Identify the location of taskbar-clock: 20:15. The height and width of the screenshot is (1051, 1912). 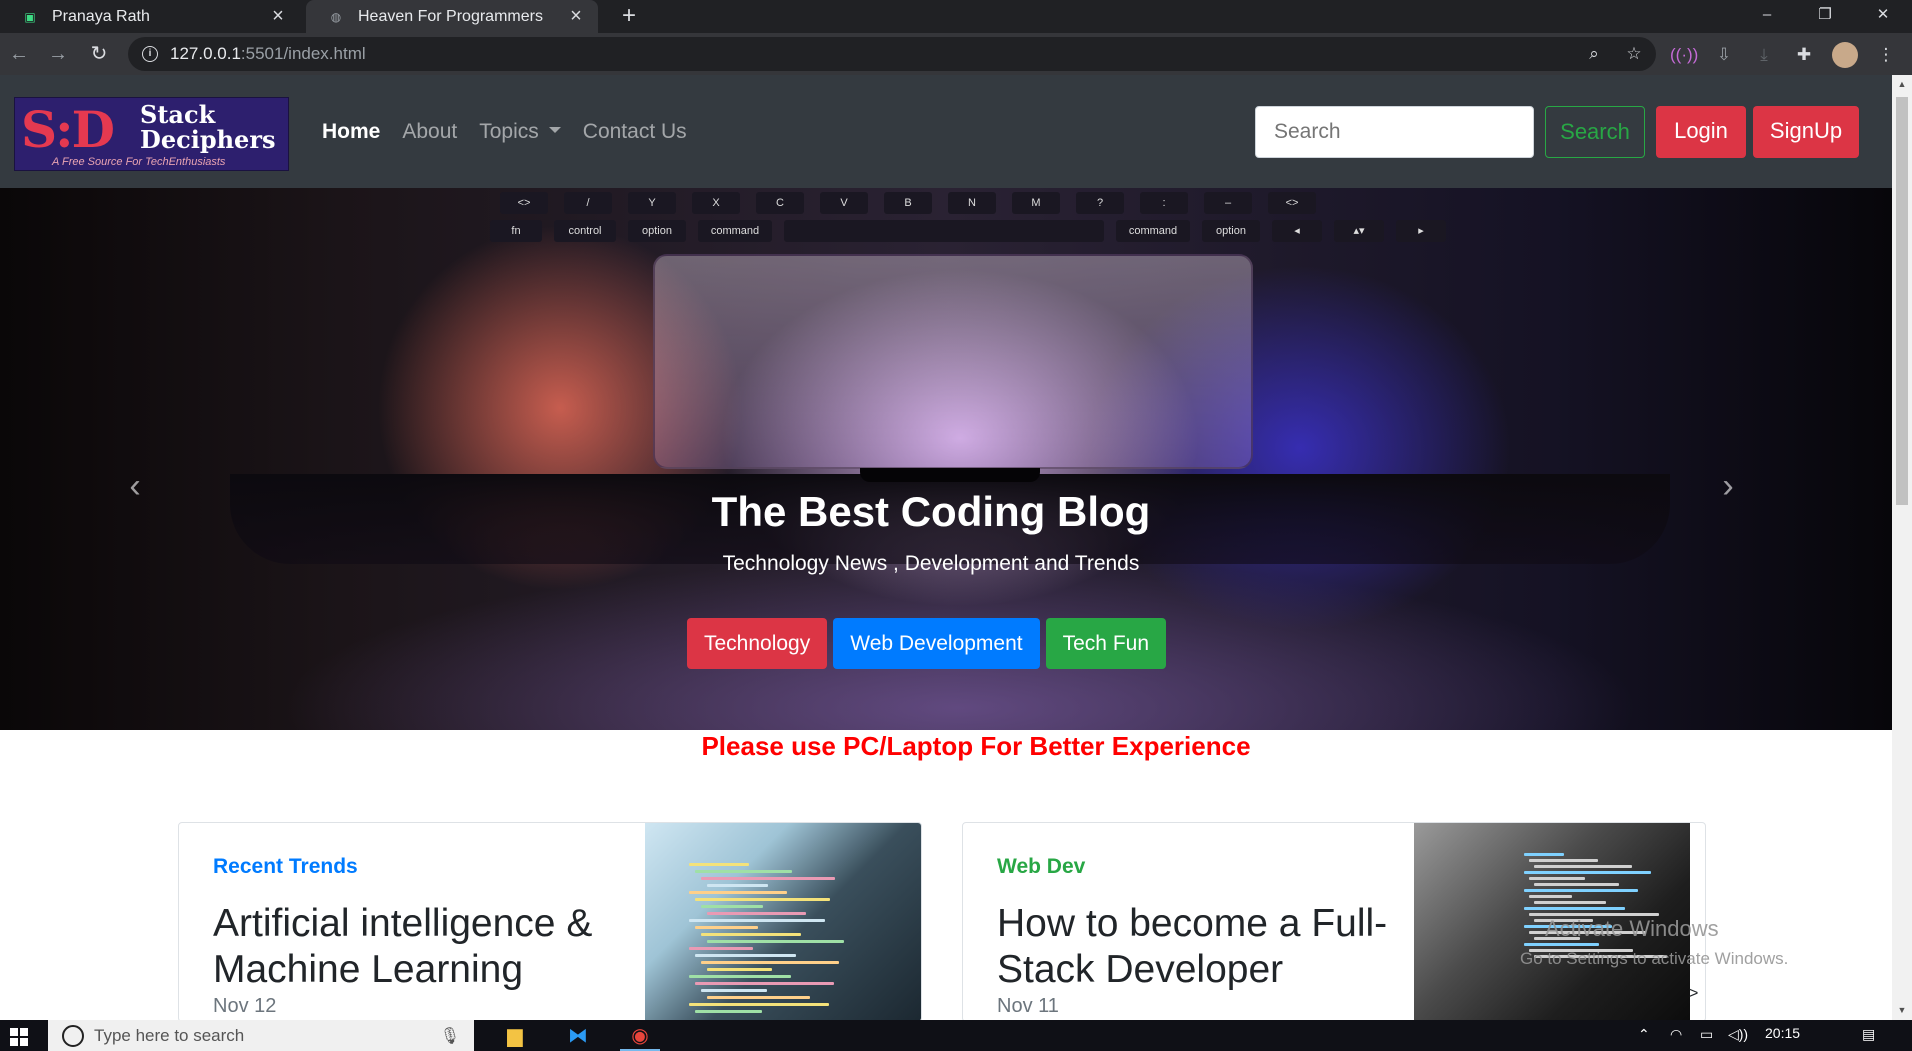
(1782, 1033).